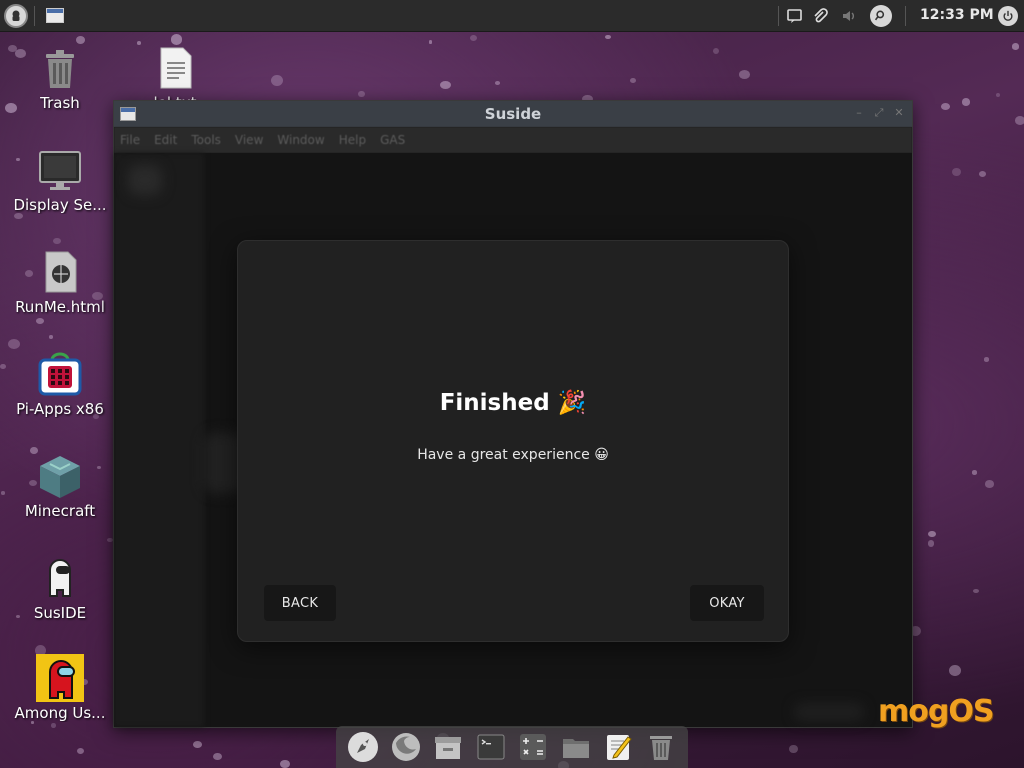  I want to click on desktop-icon-label: Minecraft, so click(60, 511).